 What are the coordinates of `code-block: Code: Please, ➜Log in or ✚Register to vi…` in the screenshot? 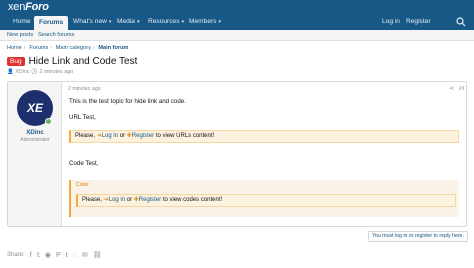 It's located at (264, 198).